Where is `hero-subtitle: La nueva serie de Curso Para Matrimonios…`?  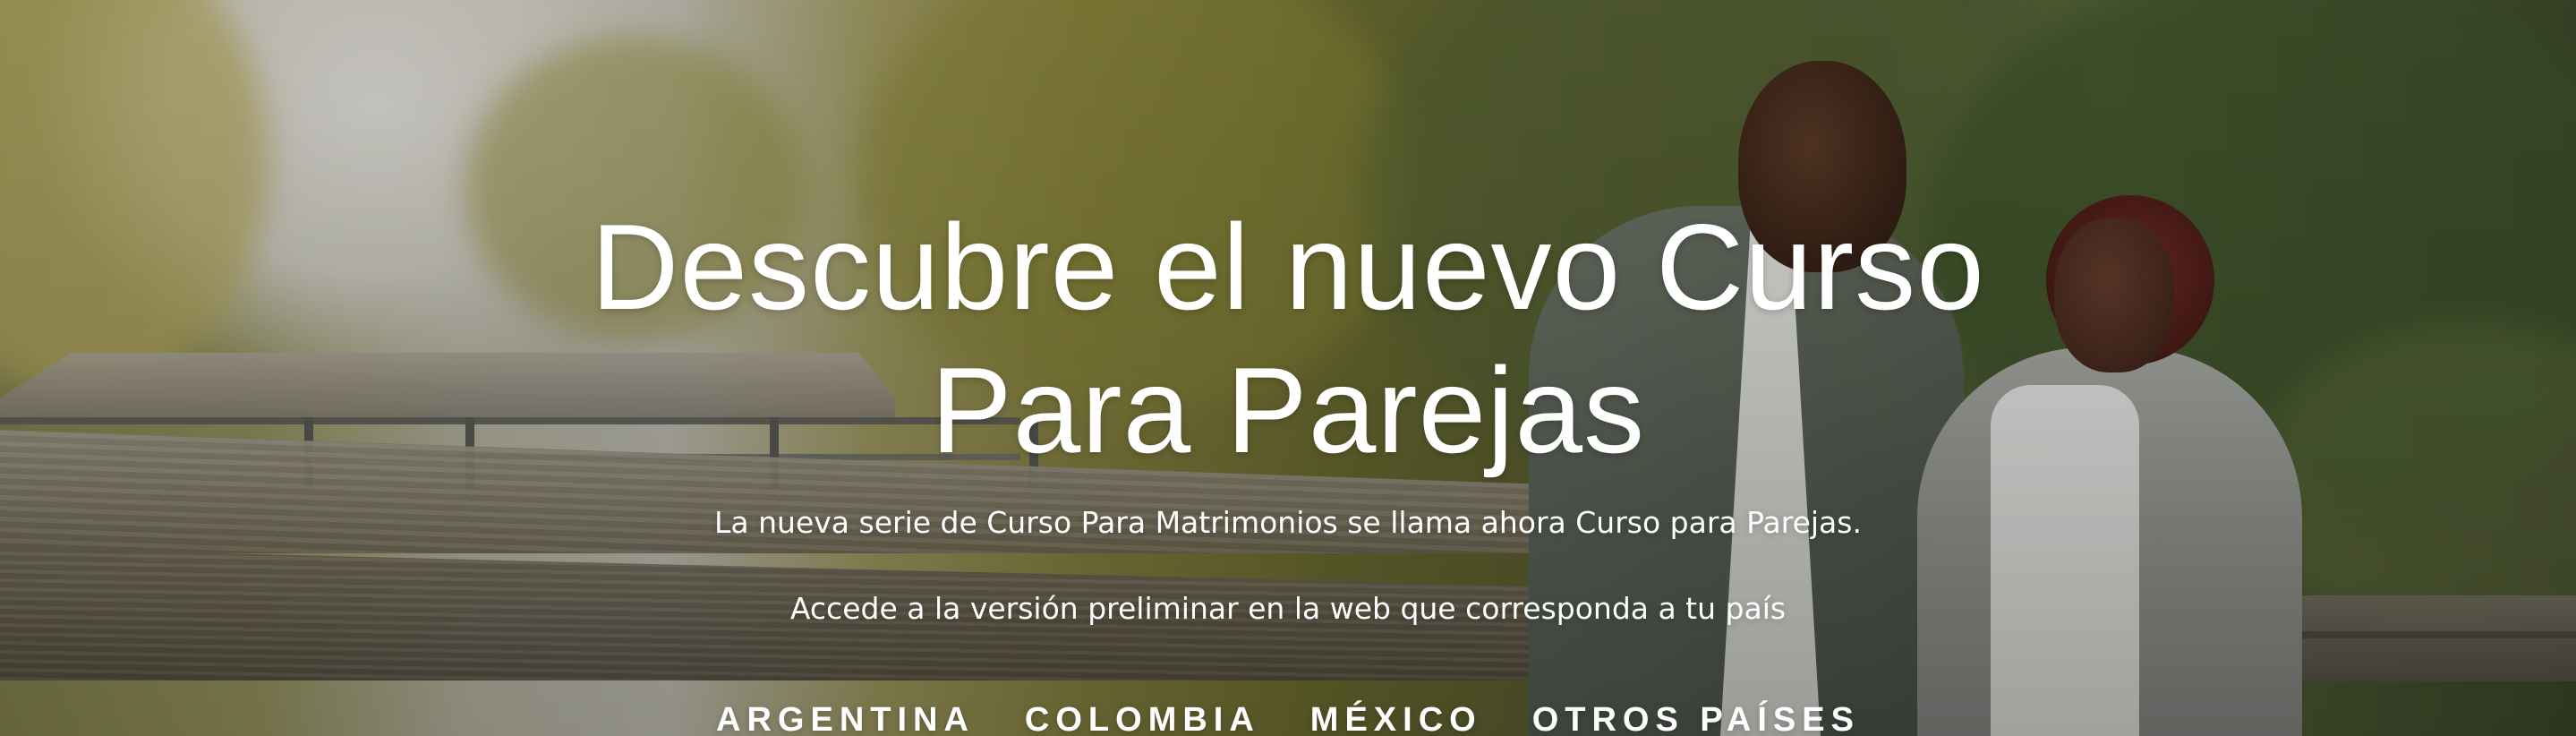 hero-subtitle: La nueva serie de Curso Para Matrimonios… is located at coordinates (1288, 522).